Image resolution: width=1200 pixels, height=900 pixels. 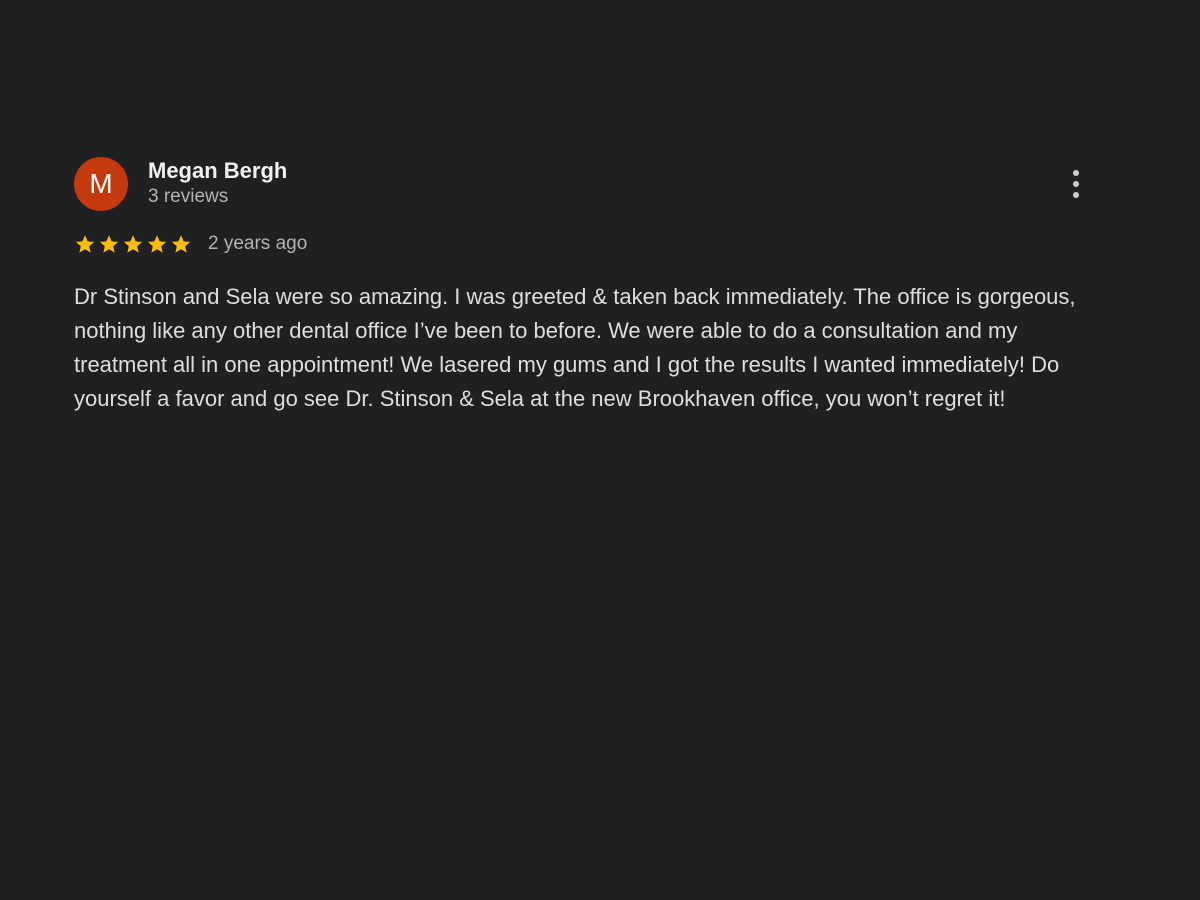 What do you see at coordinates (1076, 173) in the screenshot?
I see `more-vert-icon` at bounding box center [1076, 173].